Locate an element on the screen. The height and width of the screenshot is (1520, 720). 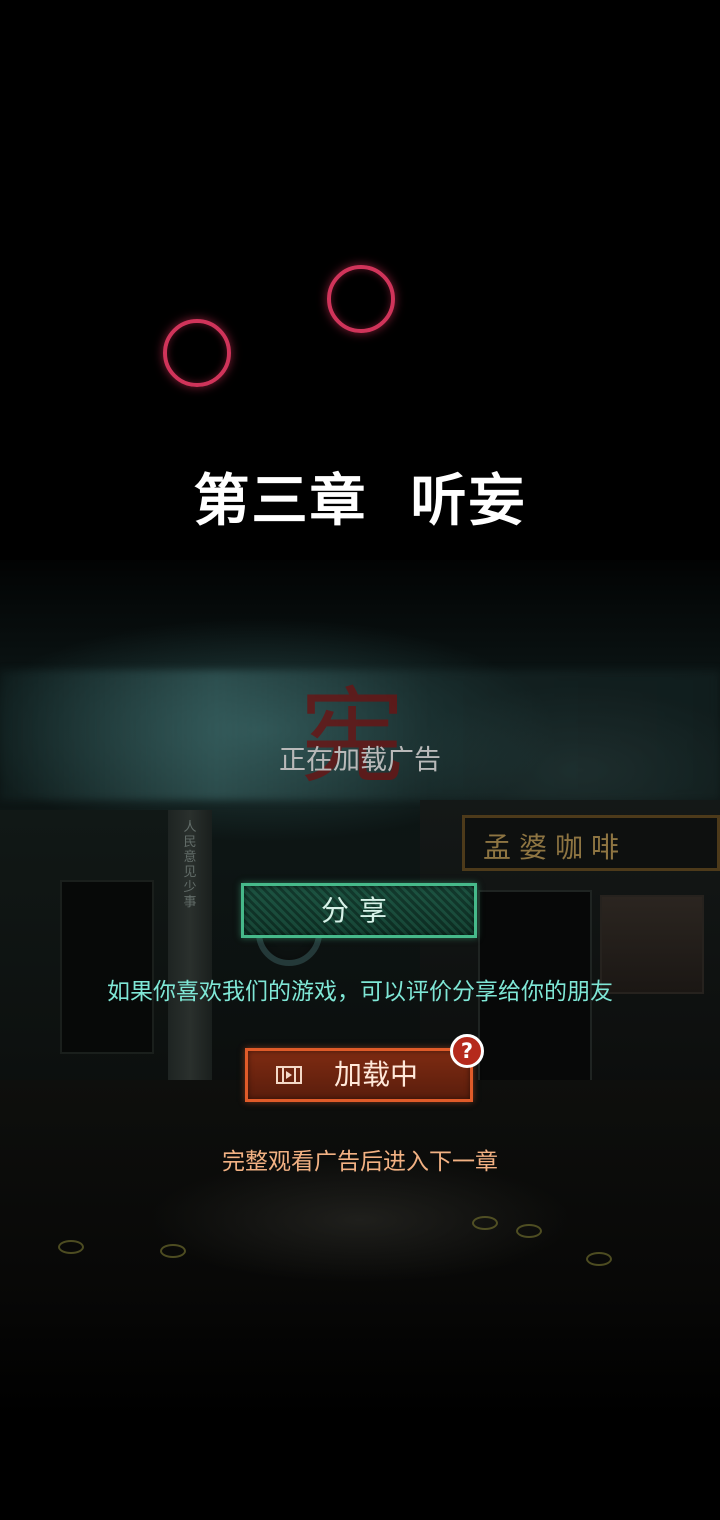
share-button: 分享 is located at coordinates (359, 910).